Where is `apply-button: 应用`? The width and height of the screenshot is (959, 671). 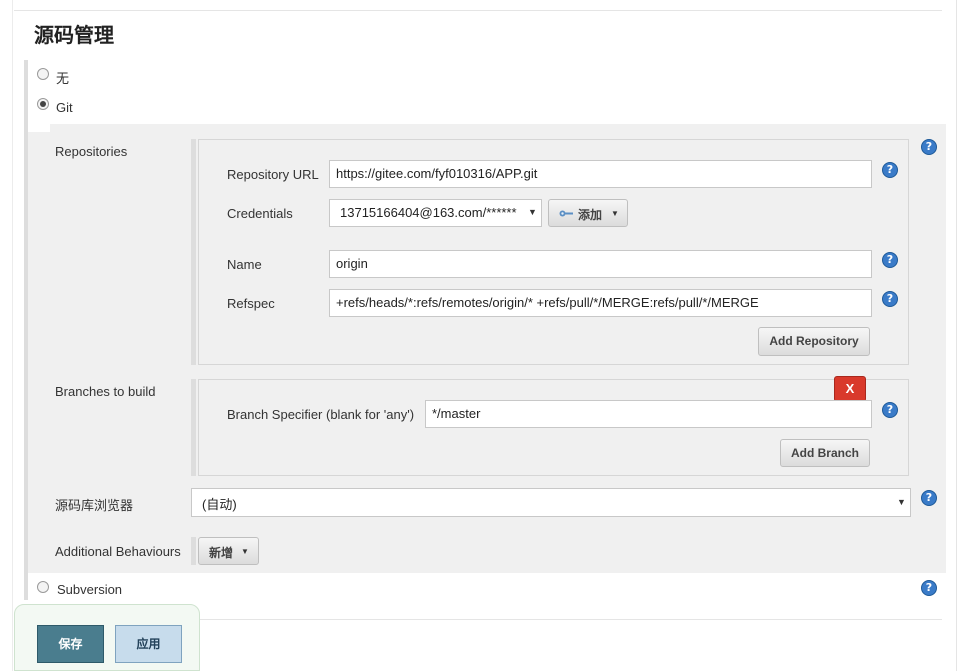 apply-button: 应用 is located at coordinates (148, 644).